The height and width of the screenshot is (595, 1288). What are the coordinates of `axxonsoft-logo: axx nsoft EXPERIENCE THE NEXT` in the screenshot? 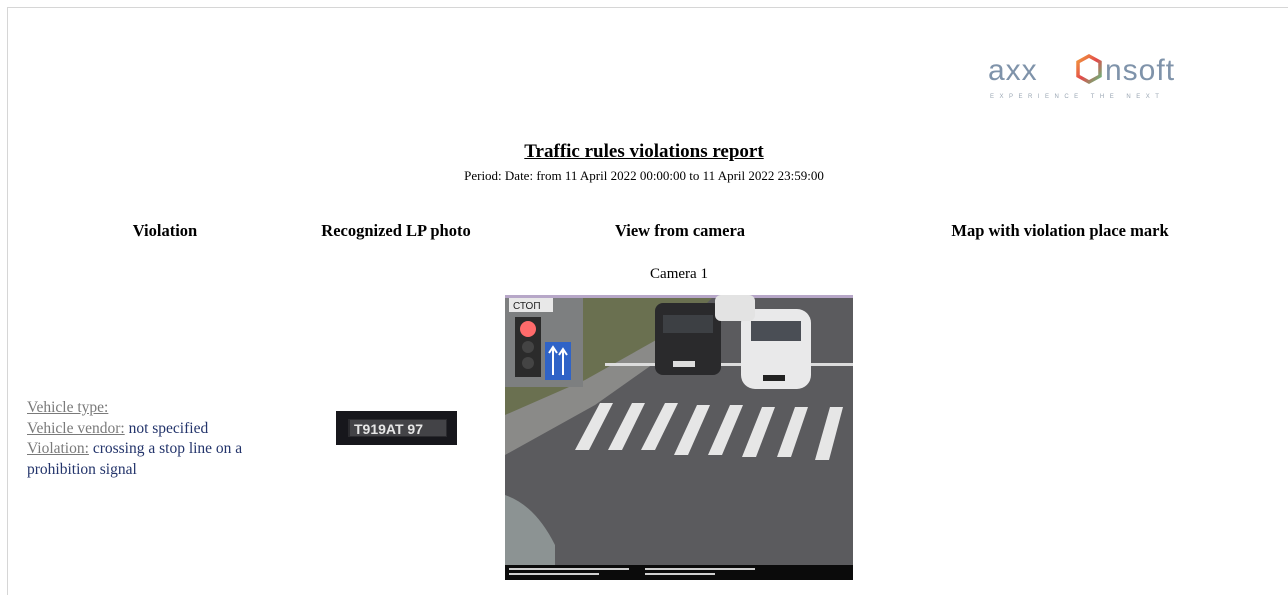 It's located at (1106, 76).